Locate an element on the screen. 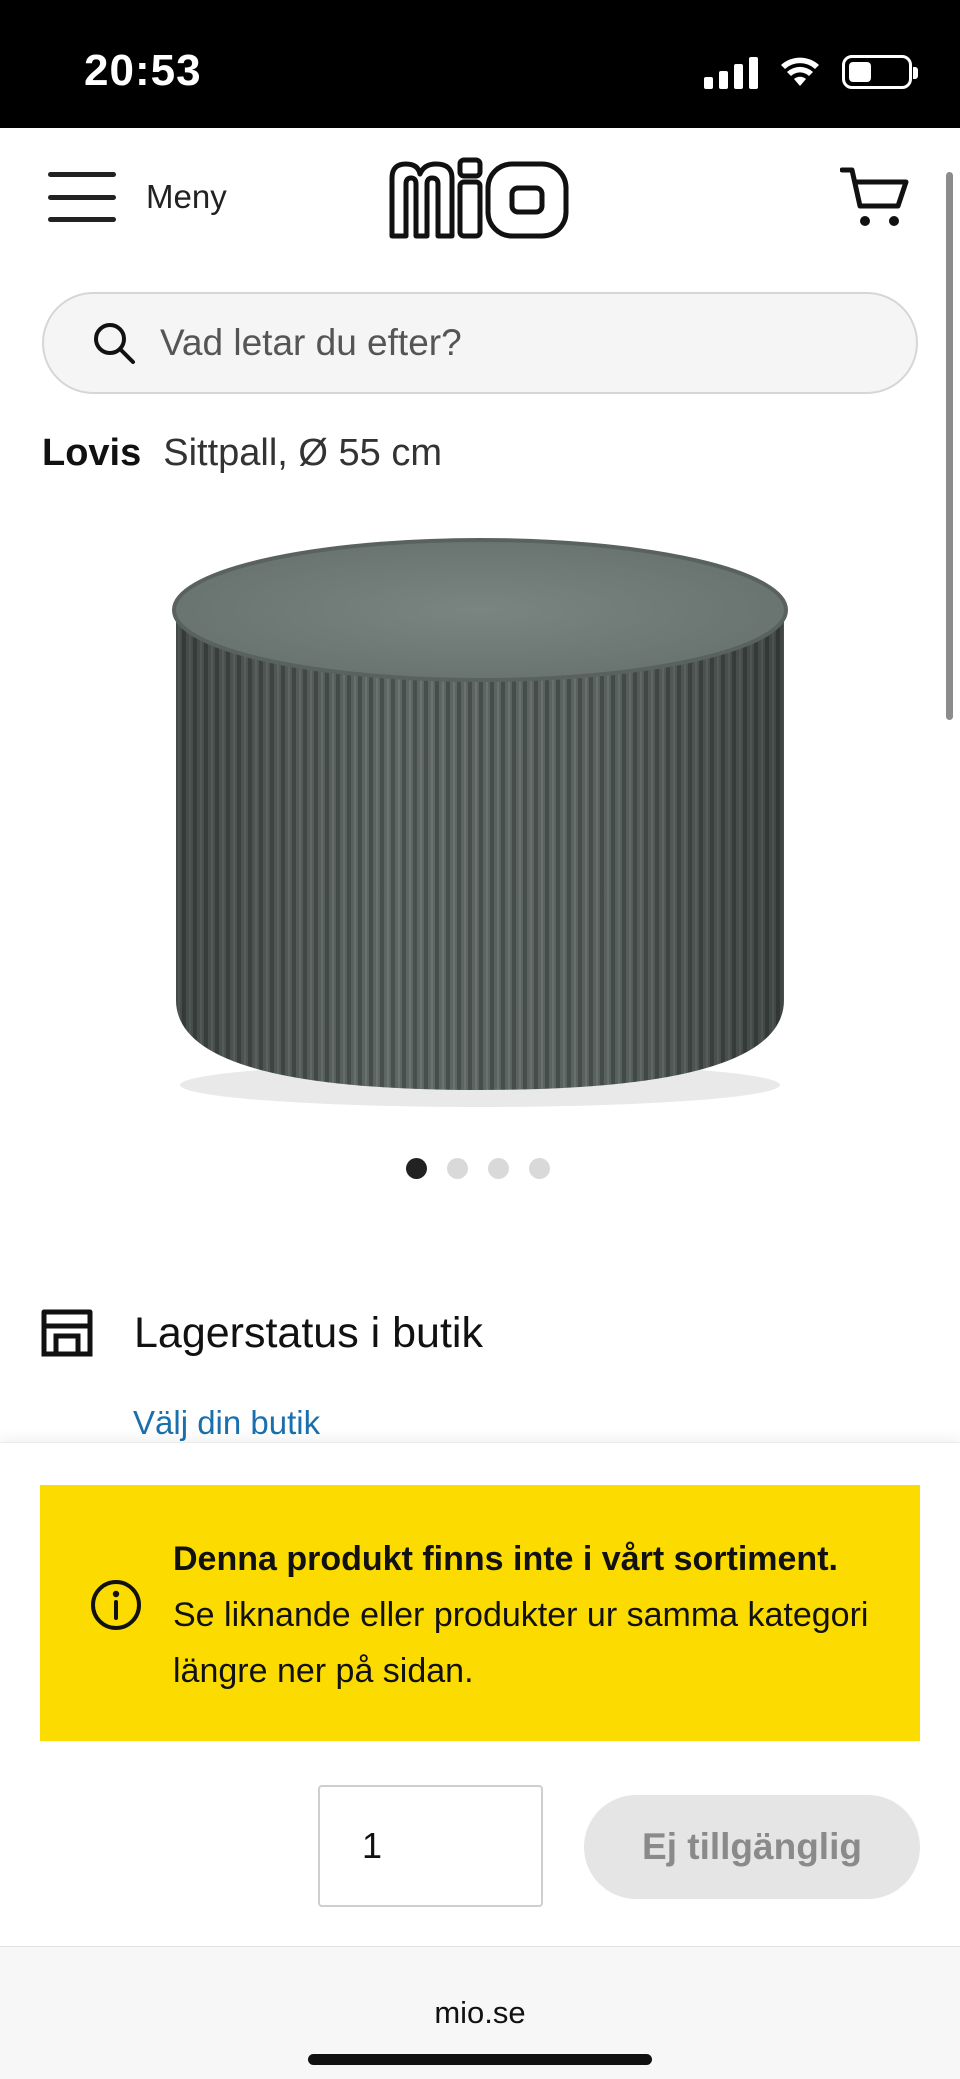  home-indicator is located at coordinates (480, 2059).